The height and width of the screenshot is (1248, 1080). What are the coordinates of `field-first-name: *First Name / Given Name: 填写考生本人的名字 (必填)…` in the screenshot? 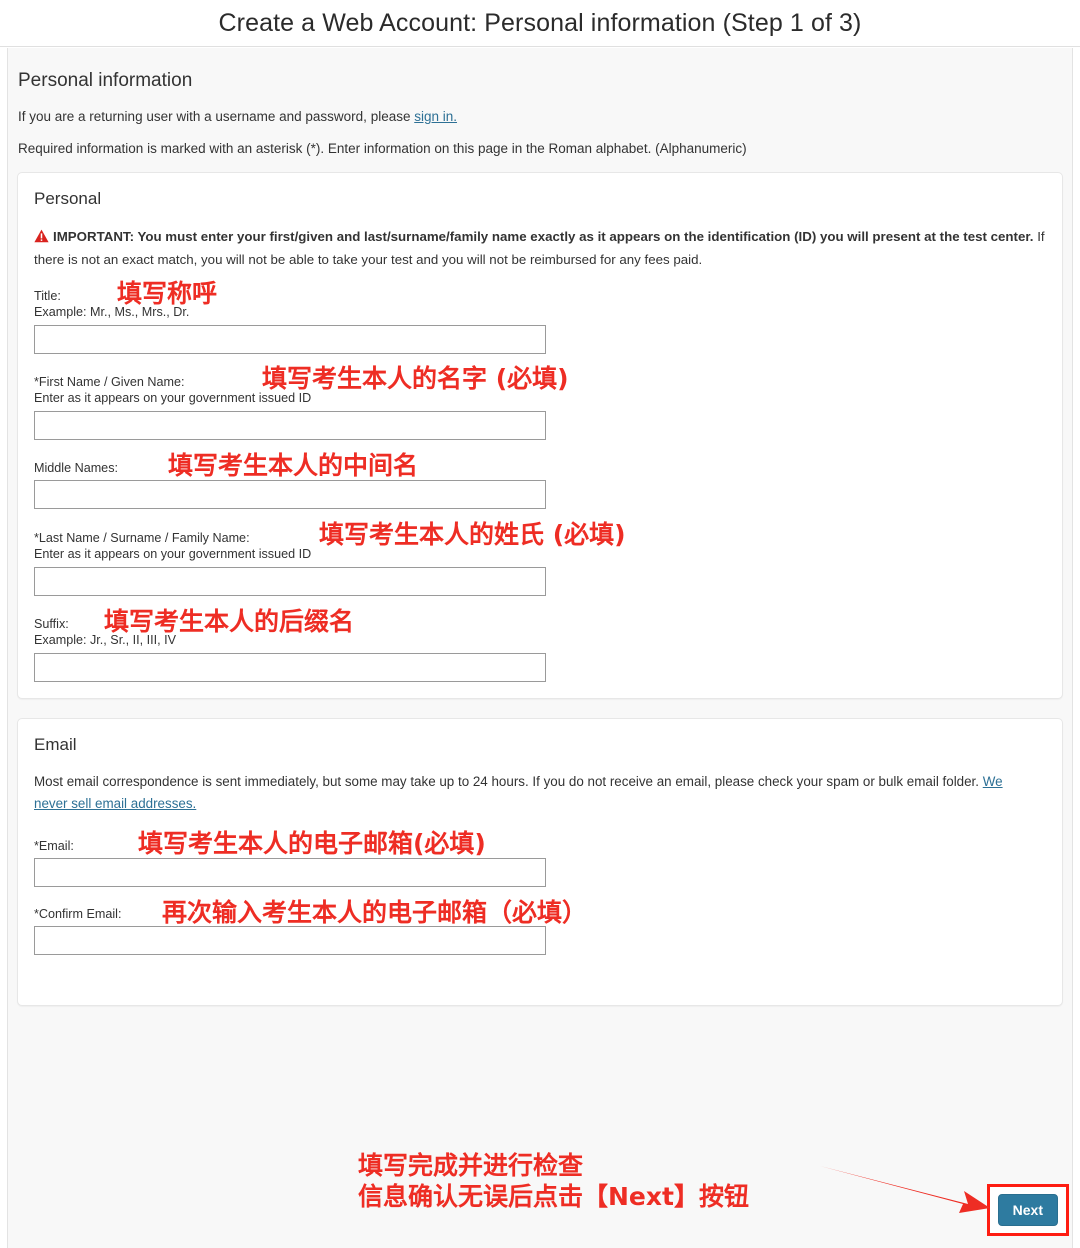 It's located at (540, 403).